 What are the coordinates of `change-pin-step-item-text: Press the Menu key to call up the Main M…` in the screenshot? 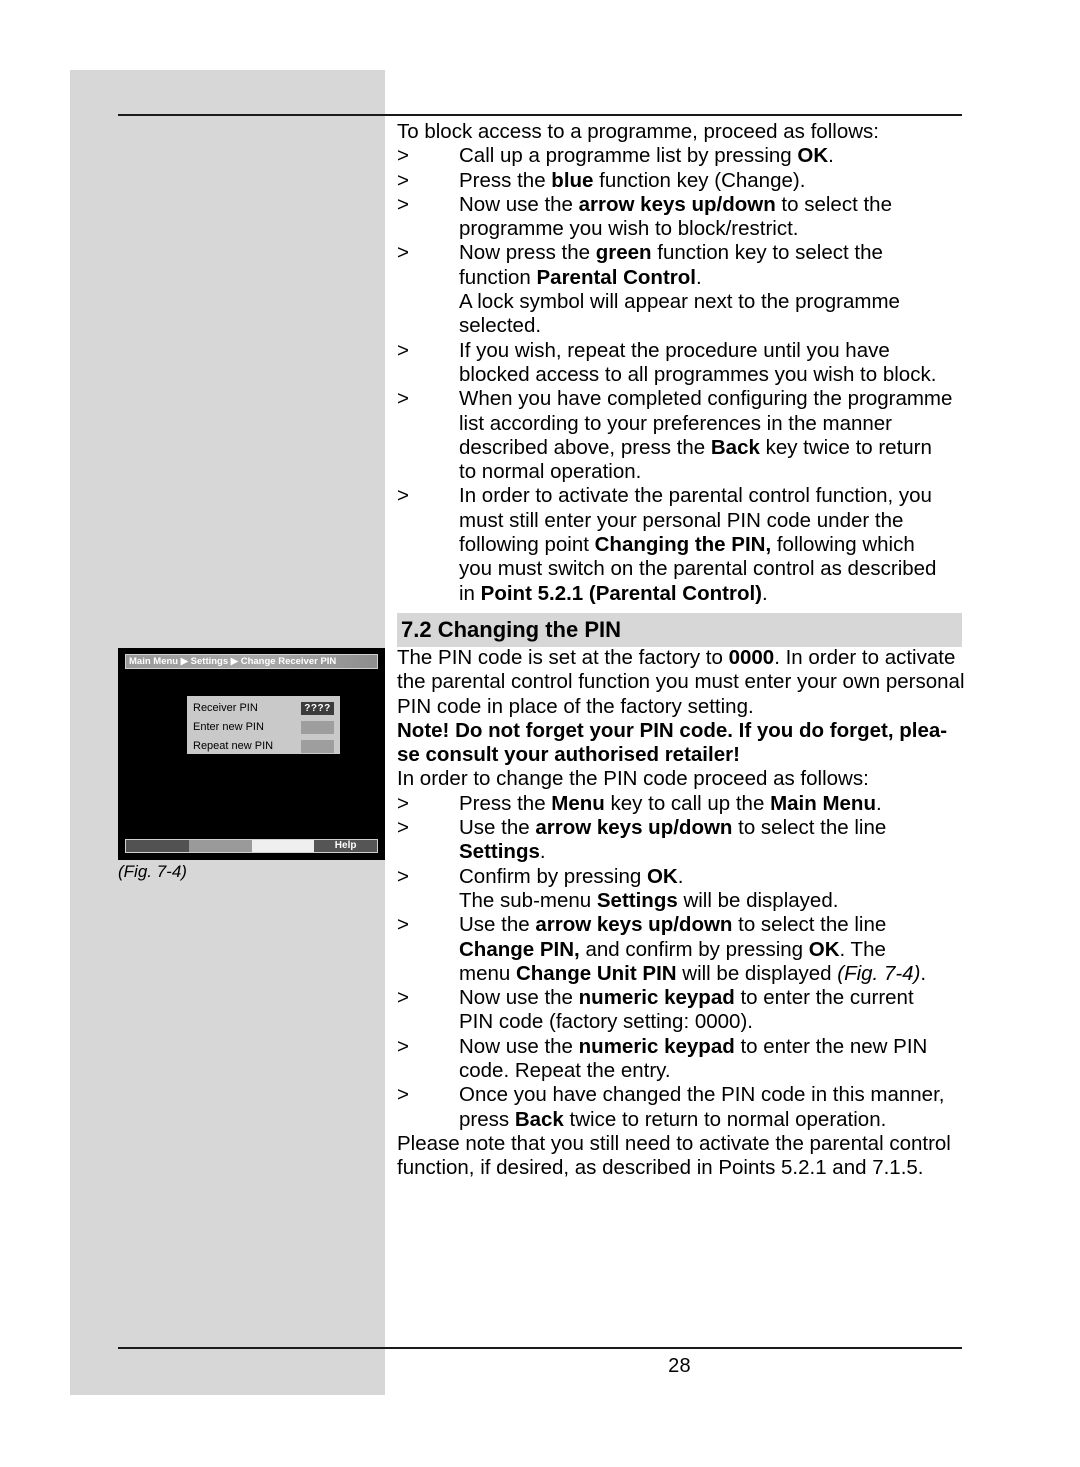 It's located at (670, 803).